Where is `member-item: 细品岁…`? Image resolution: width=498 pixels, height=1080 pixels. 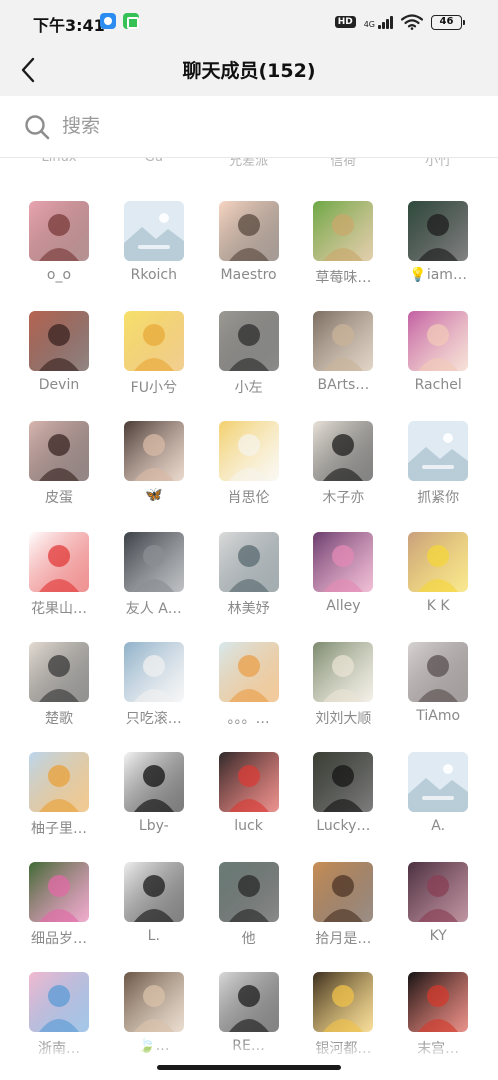 member-item: 细品岁… is located at coordinates (59, 912).